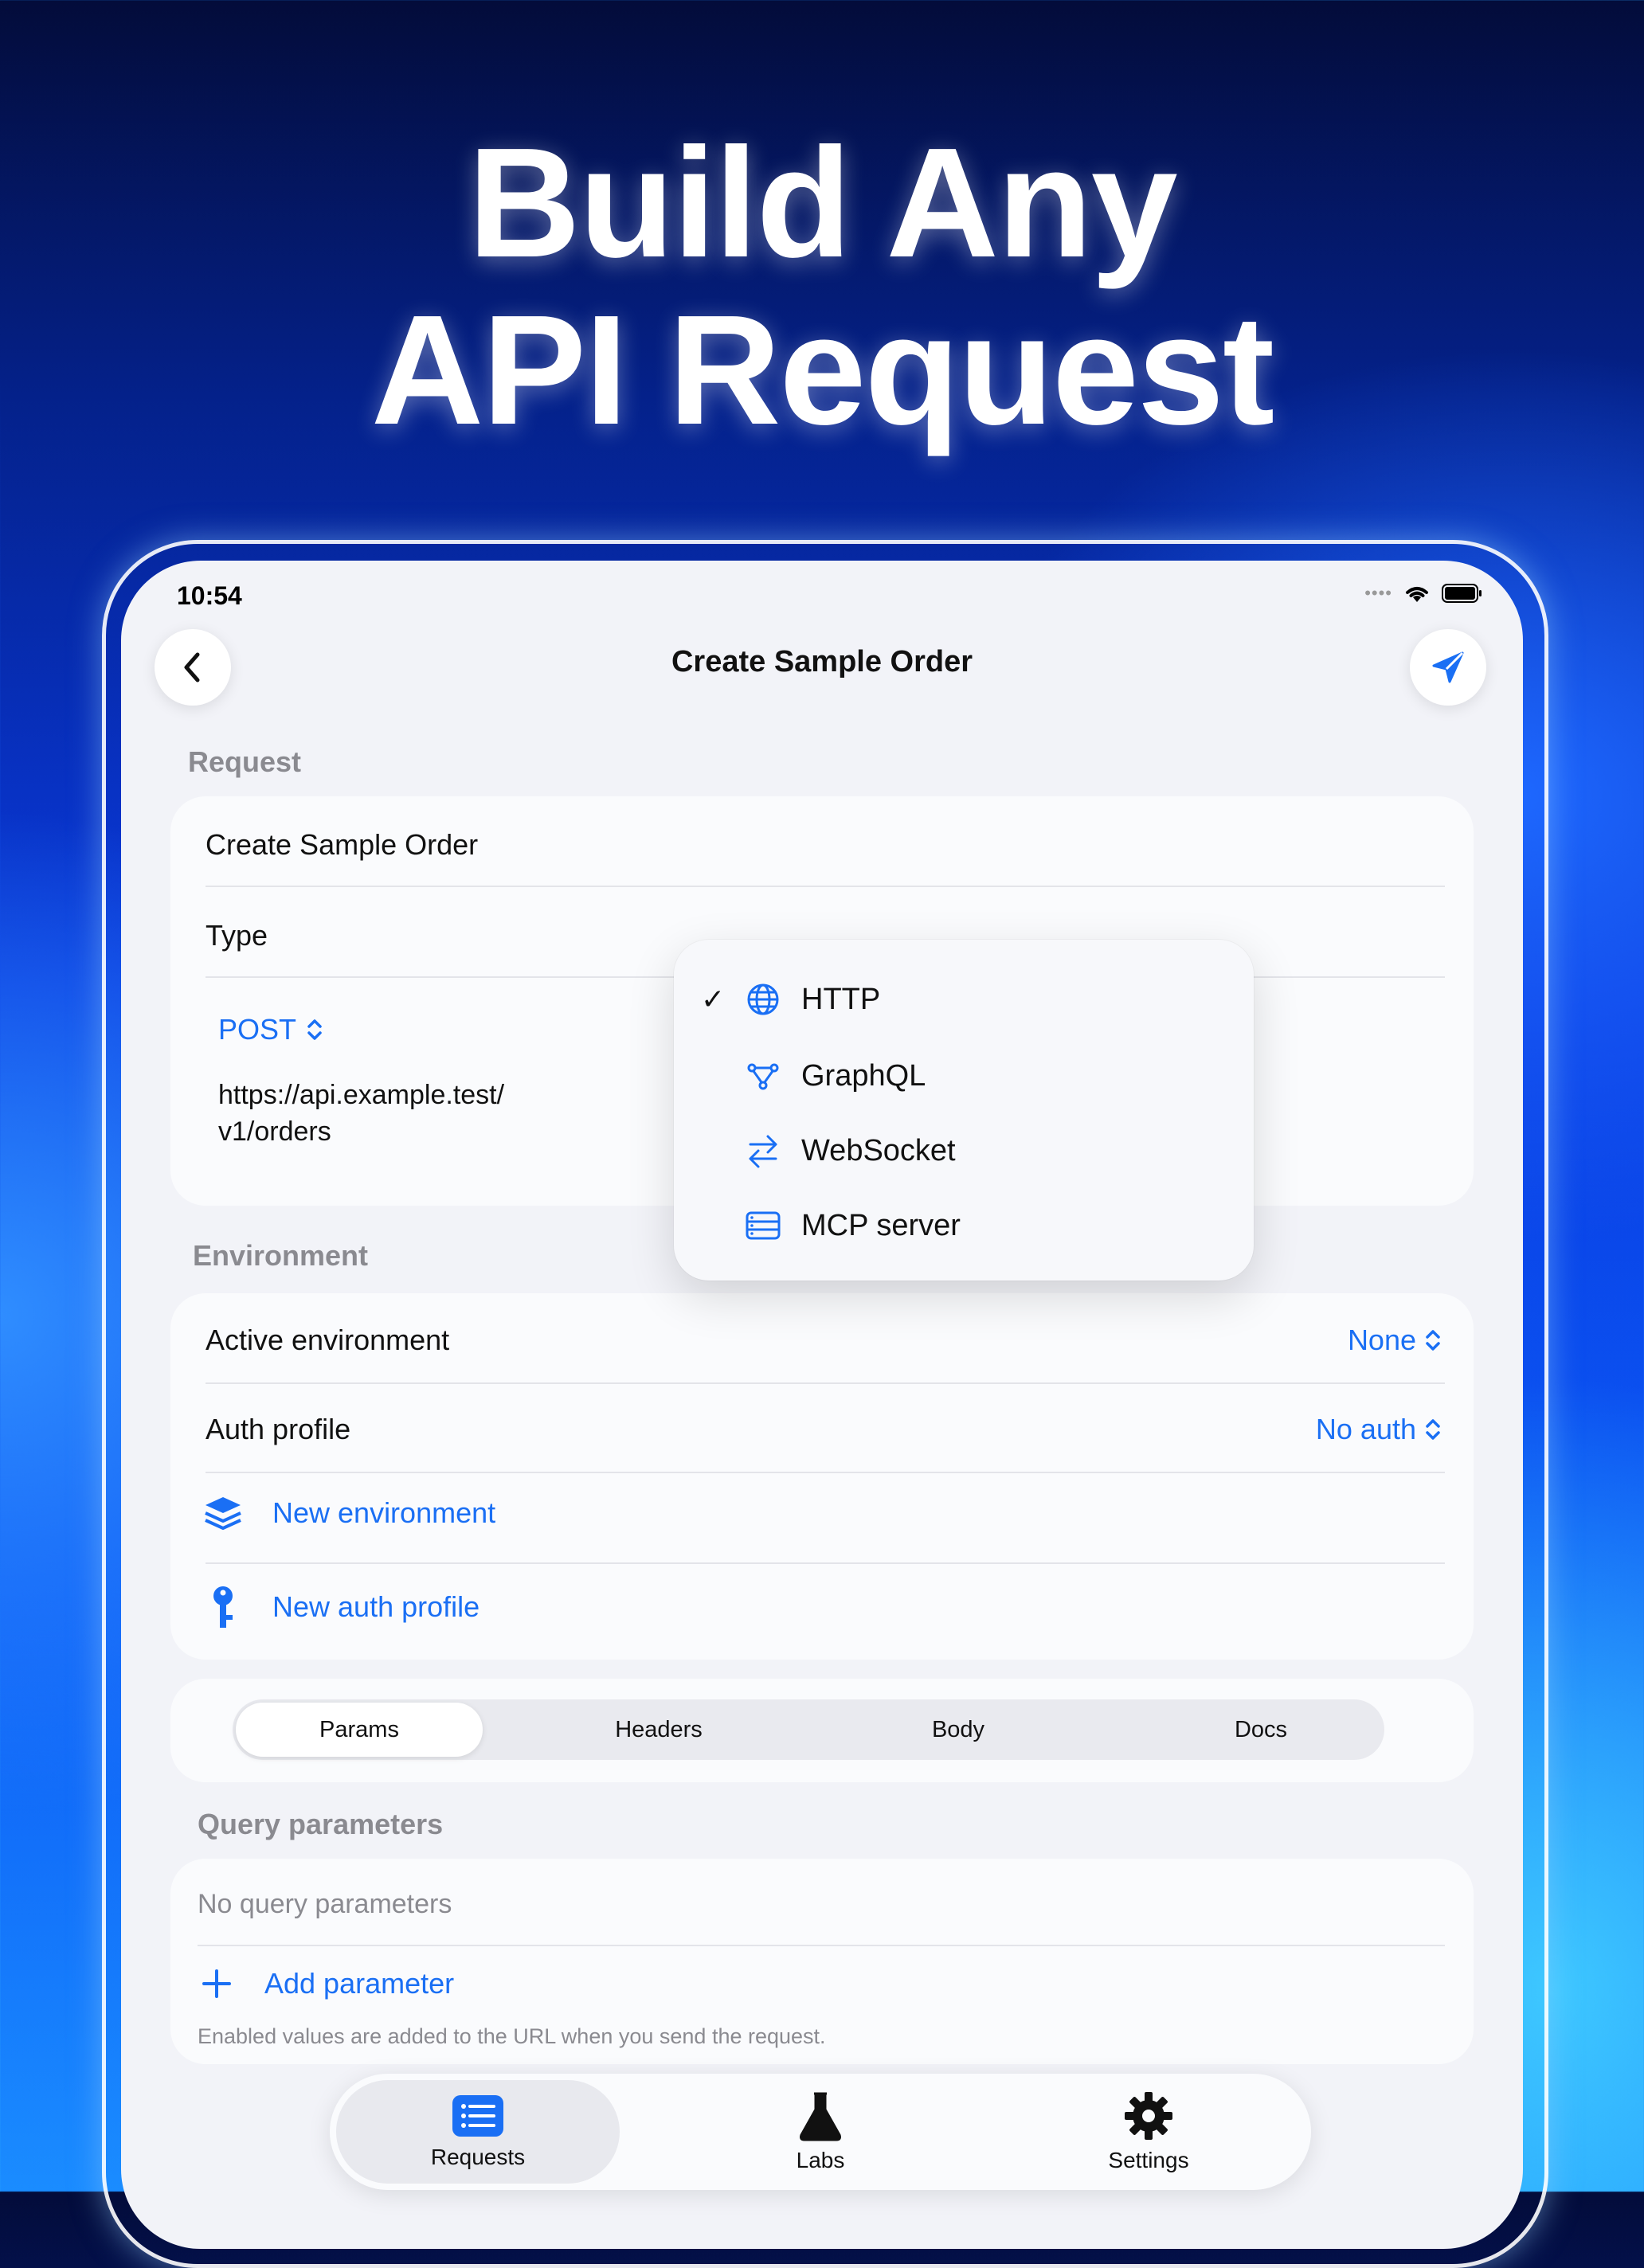  I want to click on checkmark-icon: ✓, so click(713, 999).